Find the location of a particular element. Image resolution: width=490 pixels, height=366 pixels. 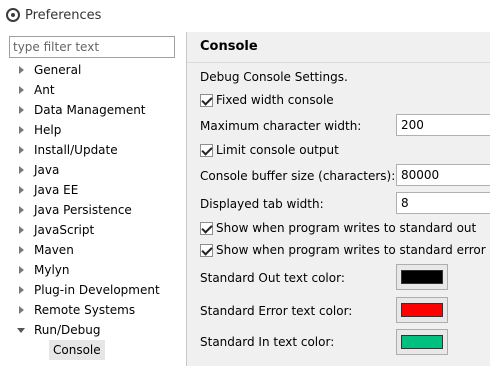

fixed-width-checkbox is located at coordinates (206, 100).